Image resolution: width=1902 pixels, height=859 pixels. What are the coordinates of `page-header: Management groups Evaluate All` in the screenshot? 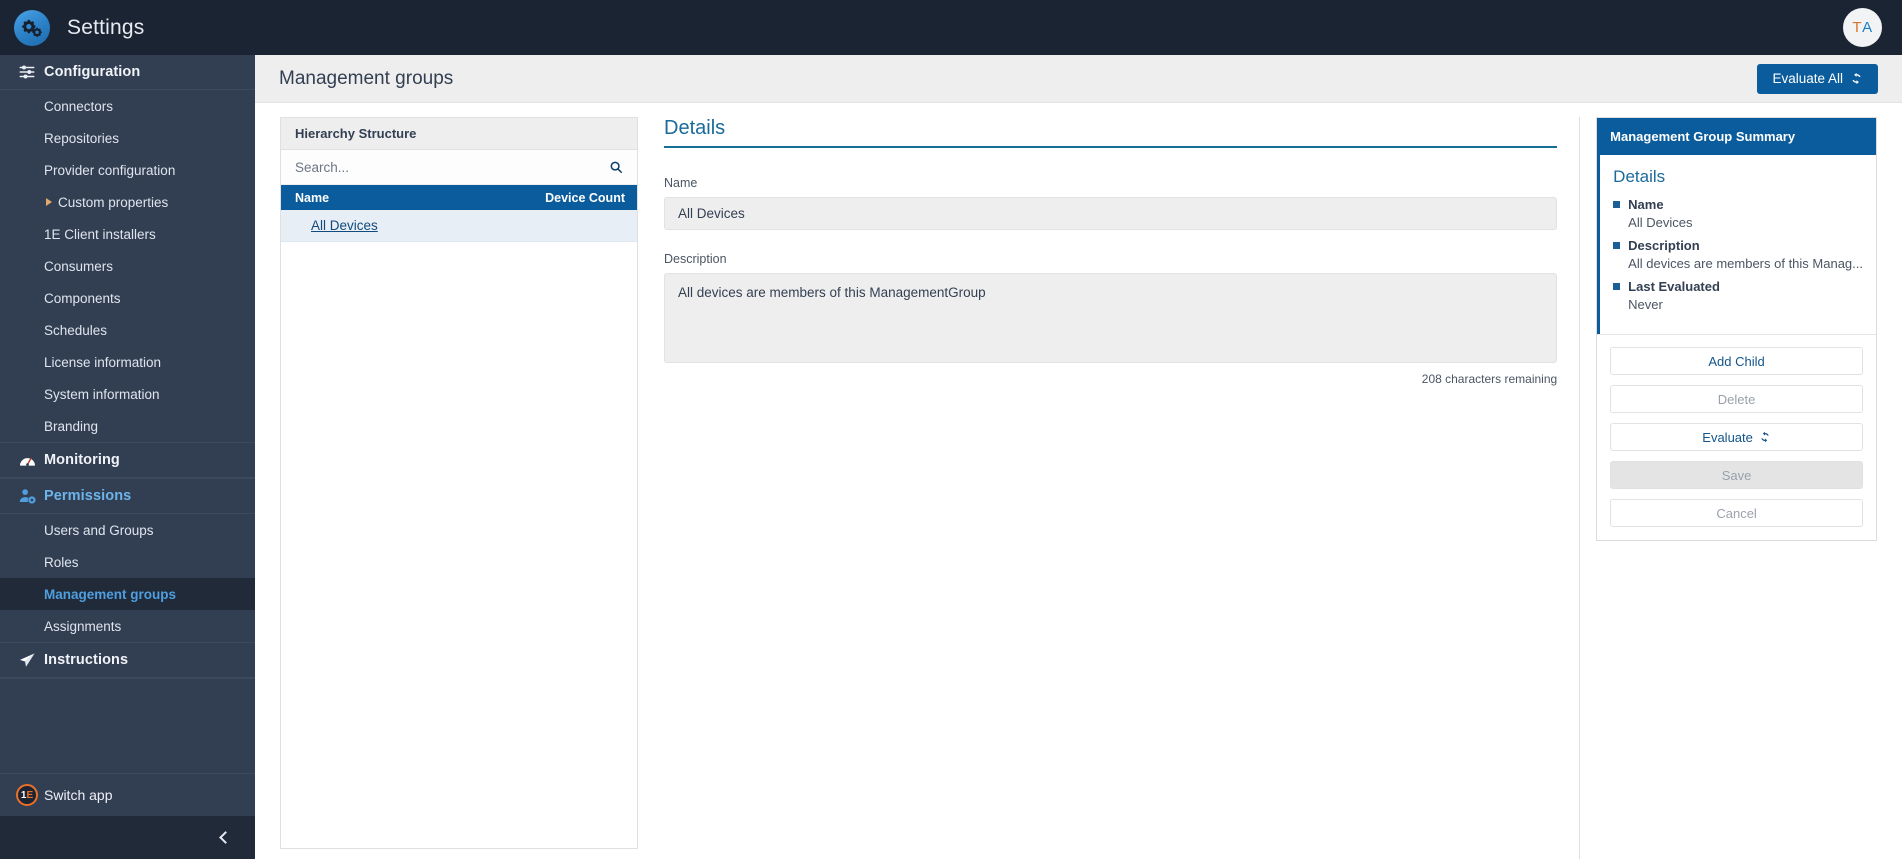 It's located at (1078, 79).